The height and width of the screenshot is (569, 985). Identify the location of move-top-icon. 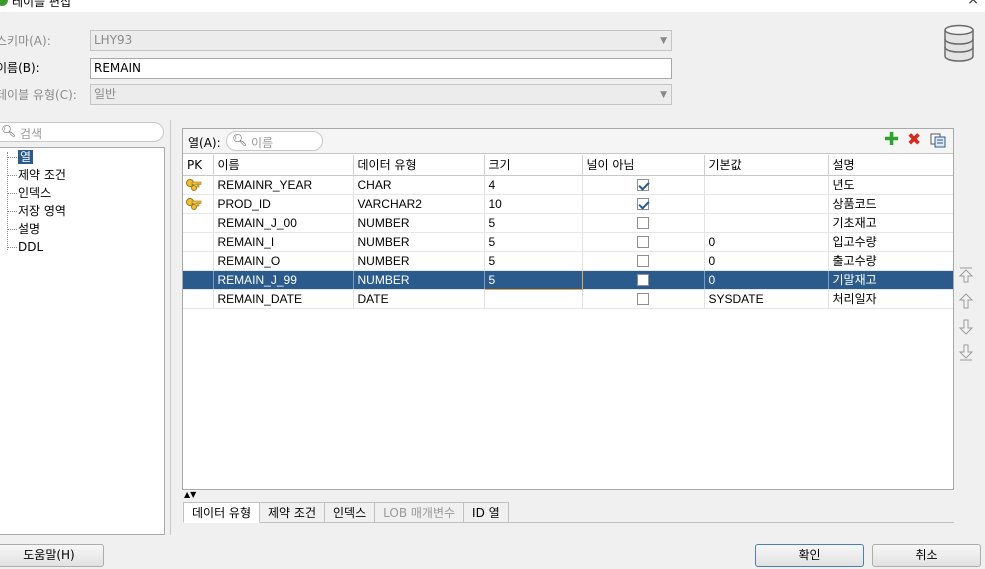
(966, 275).